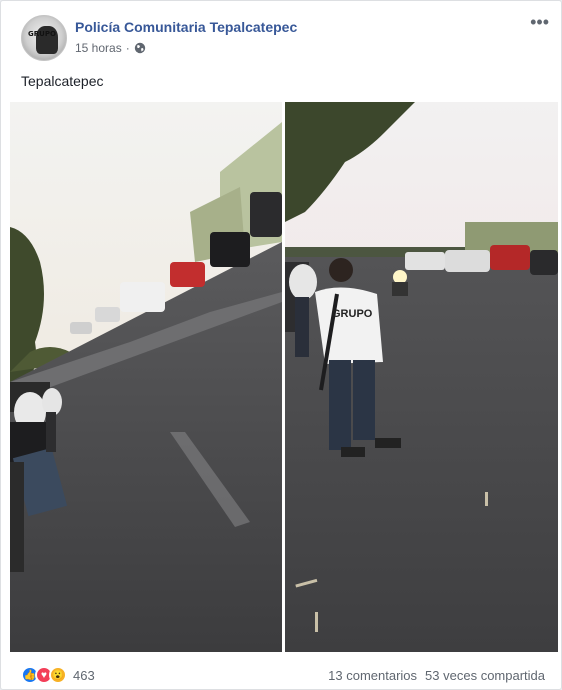 The height and width of the screenshot is (690, 562). I want to click on more-options-button: •••, so click(539, 22).